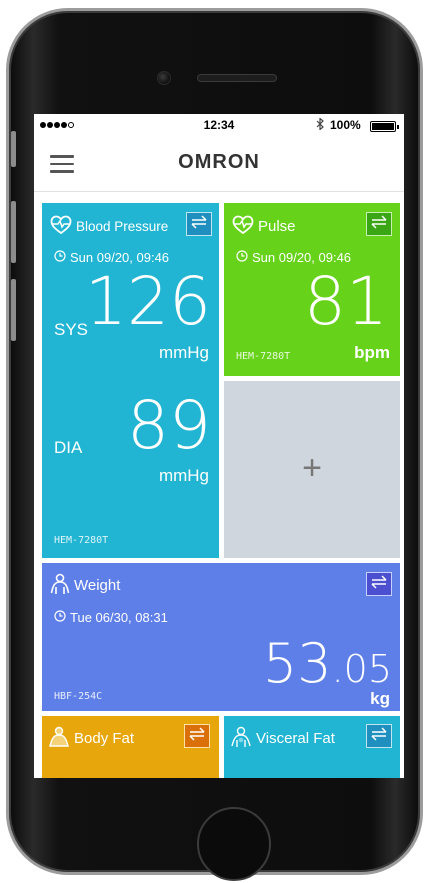 The image size is (429, 883). I want to click on swap-device-button-visceral-fat, so click(379, 736).